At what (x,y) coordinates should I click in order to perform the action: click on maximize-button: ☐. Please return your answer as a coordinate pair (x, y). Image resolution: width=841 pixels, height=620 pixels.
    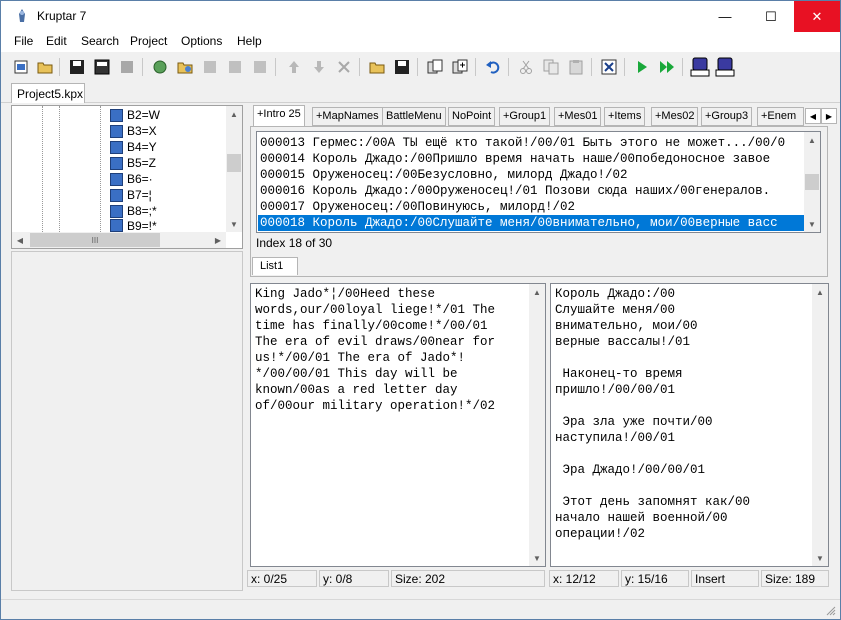
    Looking at the image, I should click on (771, 16).